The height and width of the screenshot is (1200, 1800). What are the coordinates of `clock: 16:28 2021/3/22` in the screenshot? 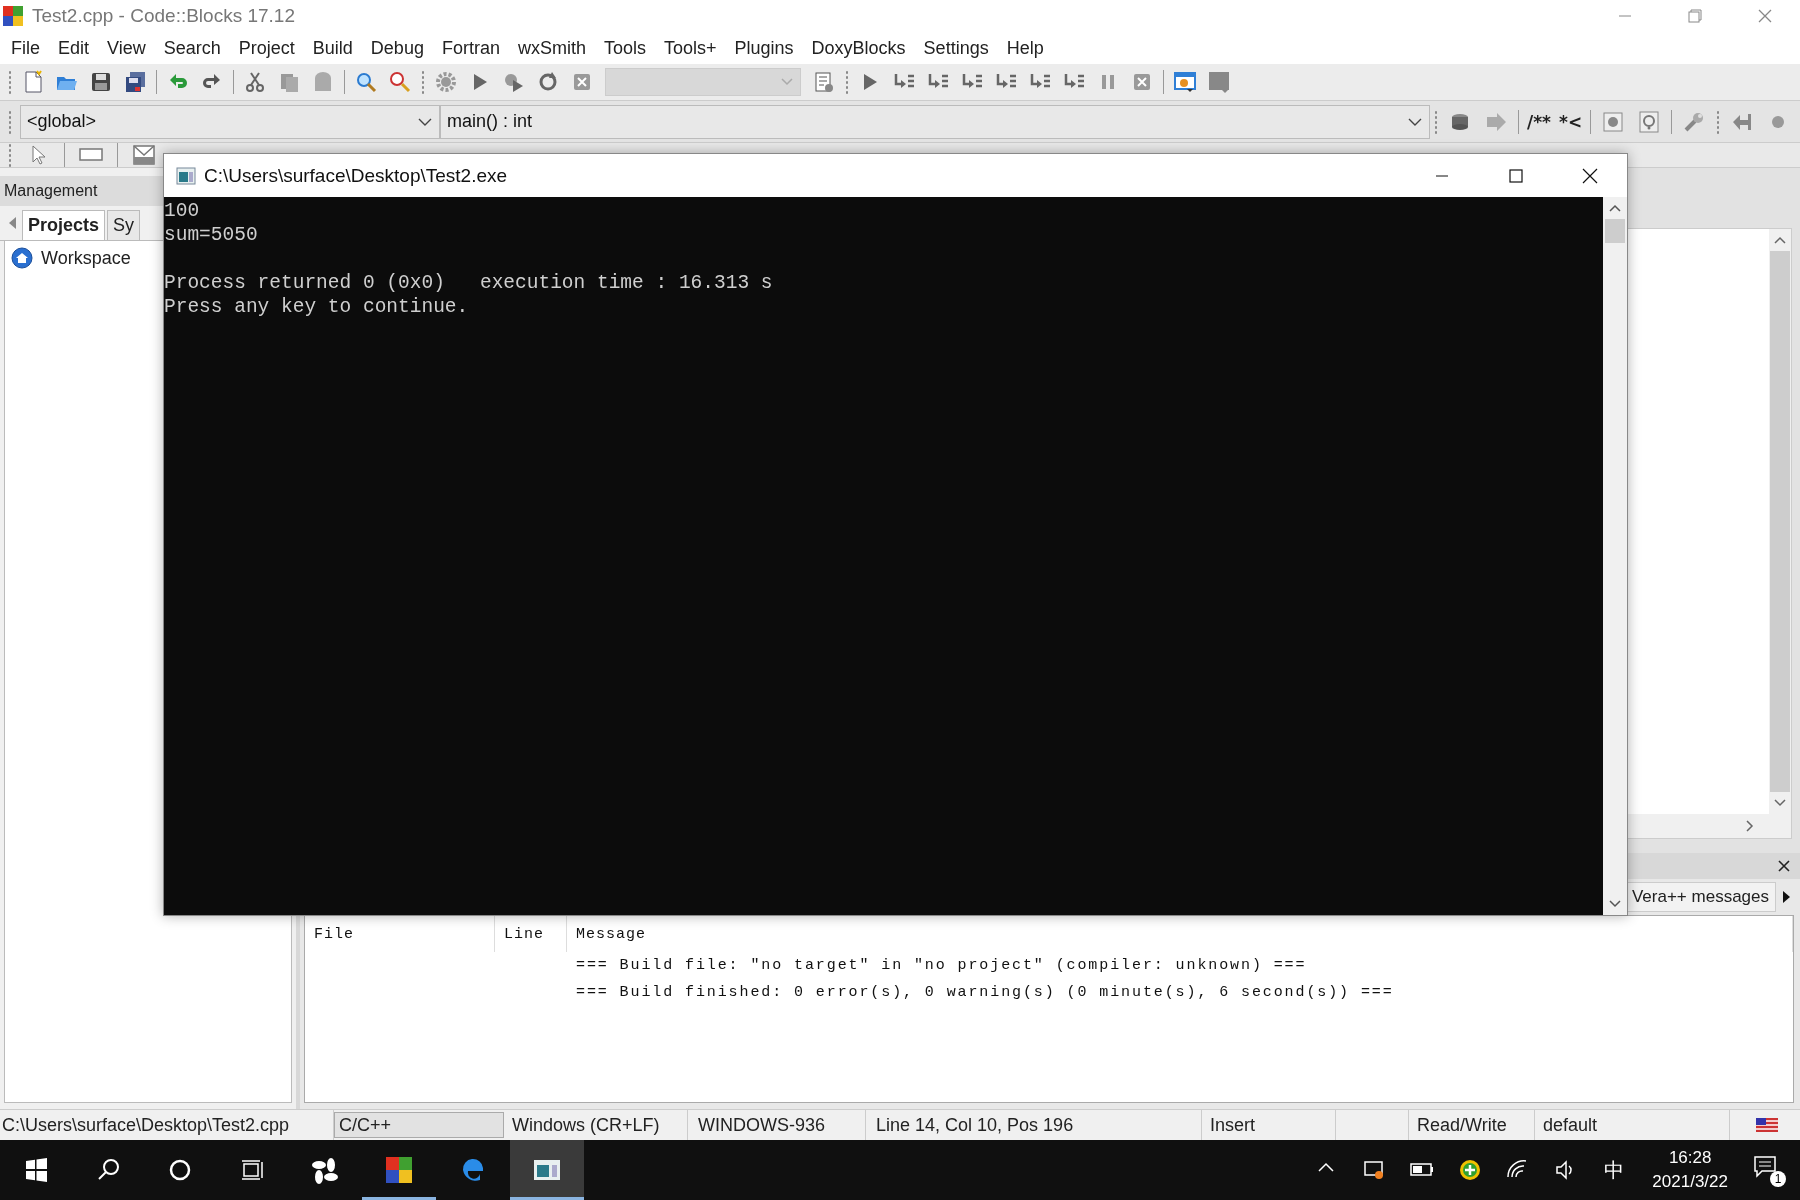 It's located at (1690, 1170).